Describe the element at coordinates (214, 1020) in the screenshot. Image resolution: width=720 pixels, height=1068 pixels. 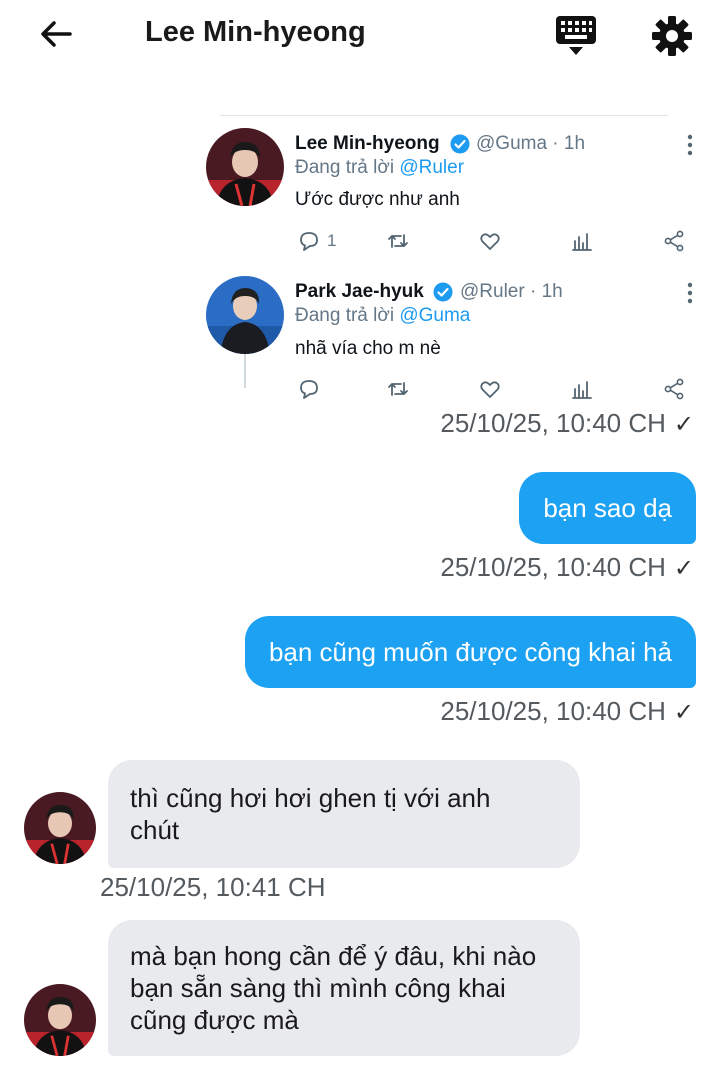
I see `message-text-line: cũng được mà` at that location.